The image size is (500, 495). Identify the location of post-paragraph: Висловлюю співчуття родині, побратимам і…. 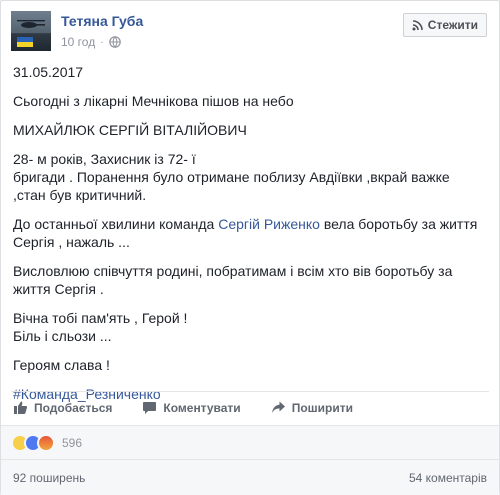
(250, 280).